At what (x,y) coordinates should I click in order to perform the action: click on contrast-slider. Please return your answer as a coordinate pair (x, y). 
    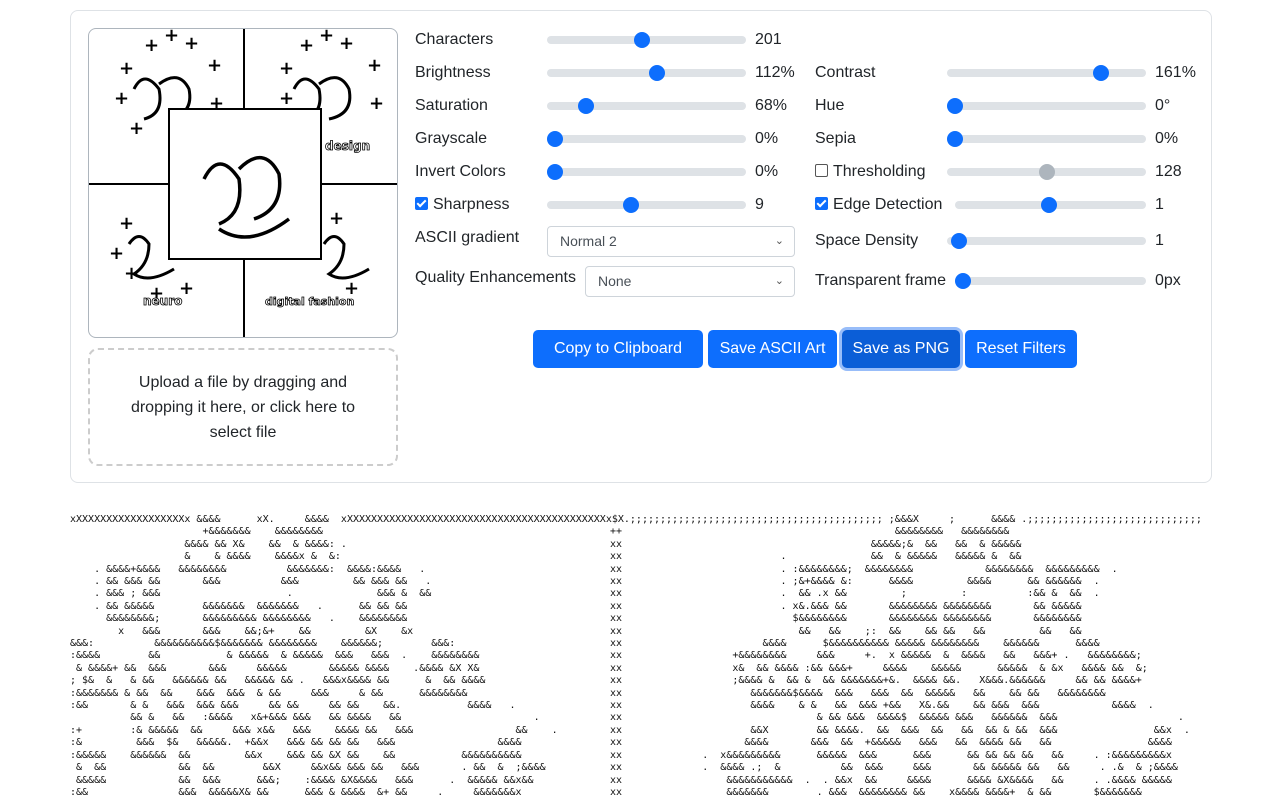
    Looking at the image, I should click on (1046, 73).